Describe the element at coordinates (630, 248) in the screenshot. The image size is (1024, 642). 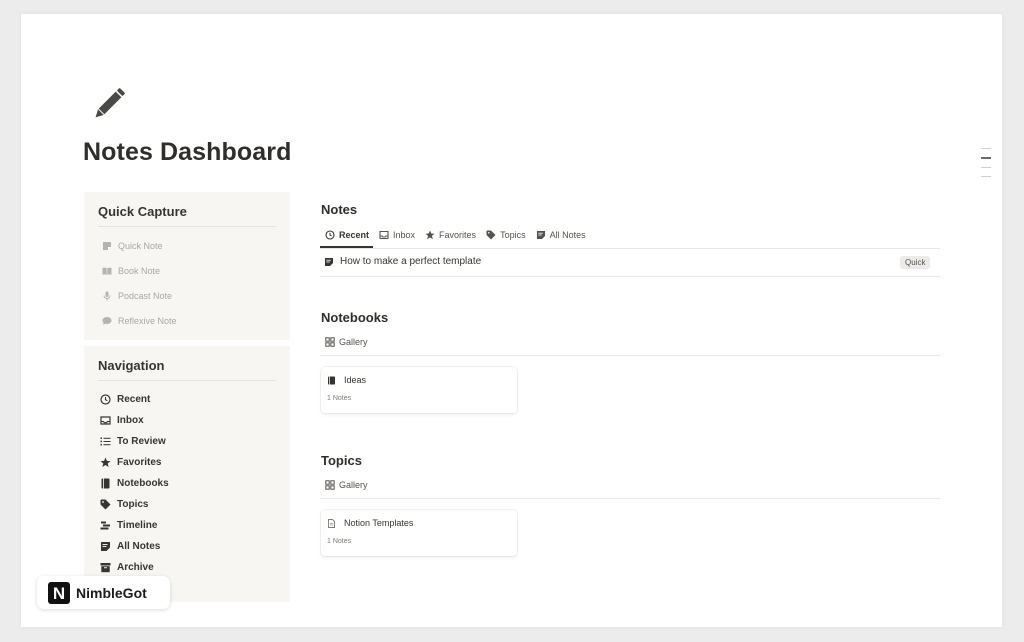
I see `notes-divider` at that location.